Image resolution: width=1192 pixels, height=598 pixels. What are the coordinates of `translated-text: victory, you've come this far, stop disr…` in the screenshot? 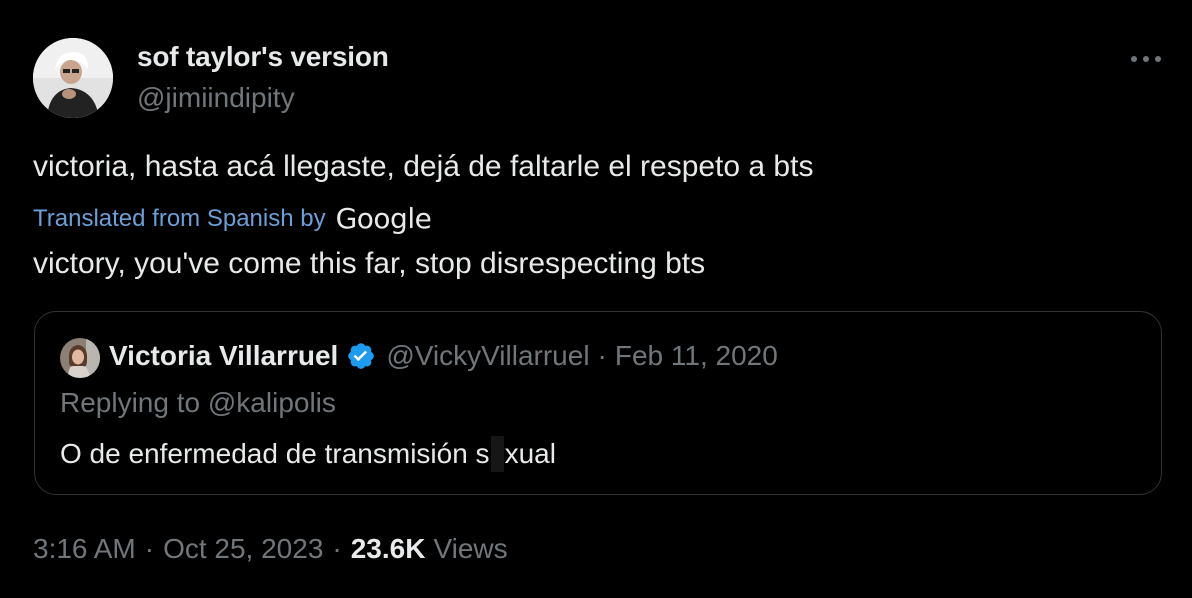 It's located at (369, 263).